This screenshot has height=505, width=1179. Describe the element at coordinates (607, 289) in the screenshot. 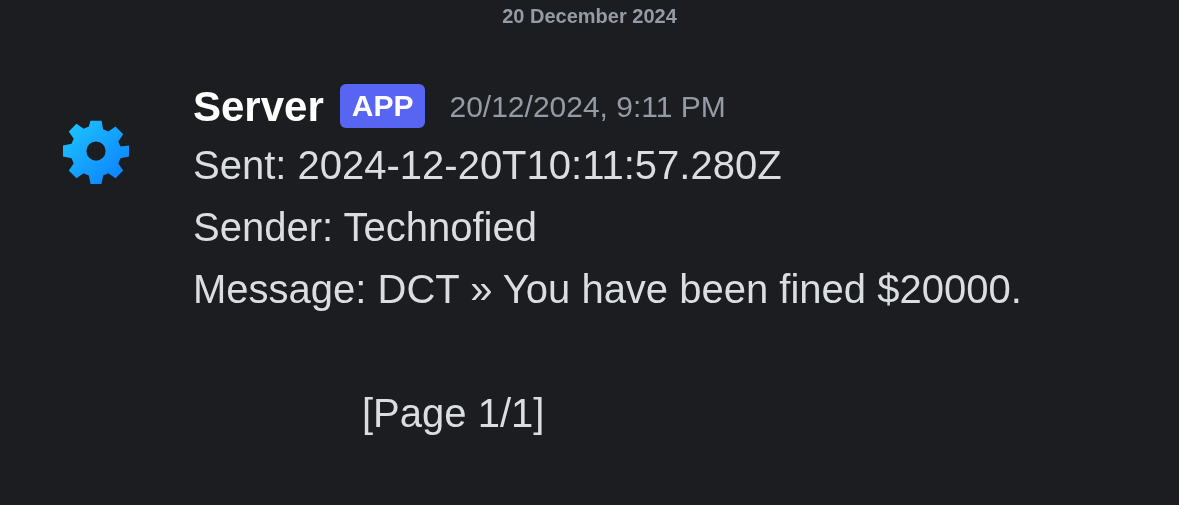

I see `message-line: Message: DCT » You have been fined $20000.` at that location.